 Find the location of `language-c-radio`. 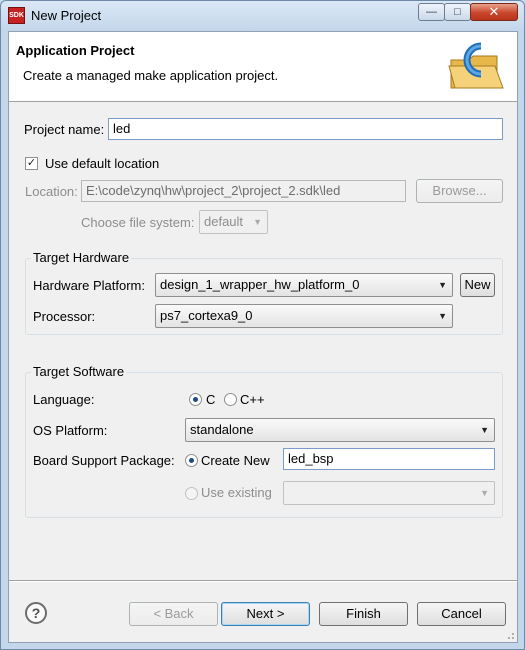

language-c-radio is located at coordinates (195, 399).